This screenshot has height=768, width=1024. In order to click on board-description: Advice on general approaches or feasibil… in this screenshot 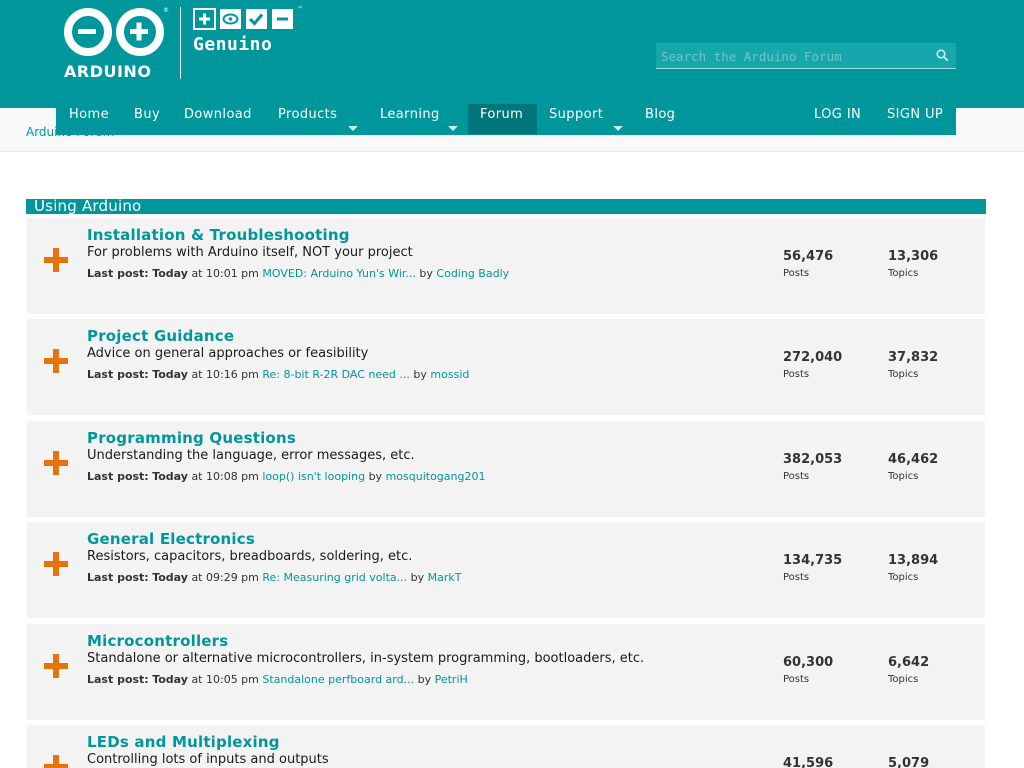, I will do `click(228, 353)`.